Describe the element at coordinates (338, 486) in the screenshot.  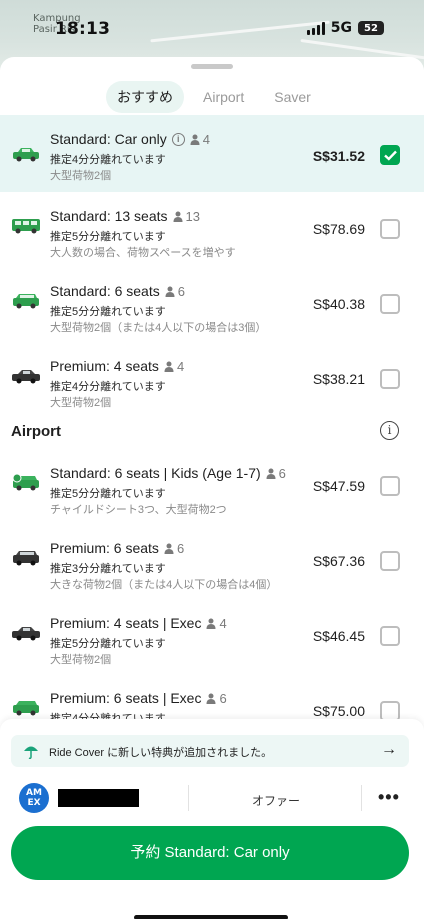
I see `ride-price: S$47.59` at that location.